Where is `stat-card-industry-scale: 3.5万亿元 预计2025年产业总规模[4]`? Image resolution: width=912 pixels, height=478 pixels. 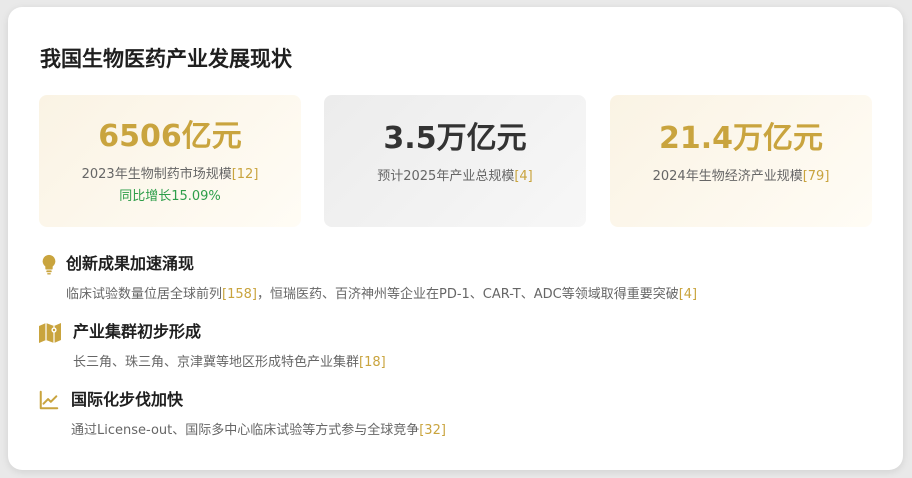
stat-card-industry-scale: 3.5万亿元 预计2025年产业总规模[4] is located at coordinates (455, 161).